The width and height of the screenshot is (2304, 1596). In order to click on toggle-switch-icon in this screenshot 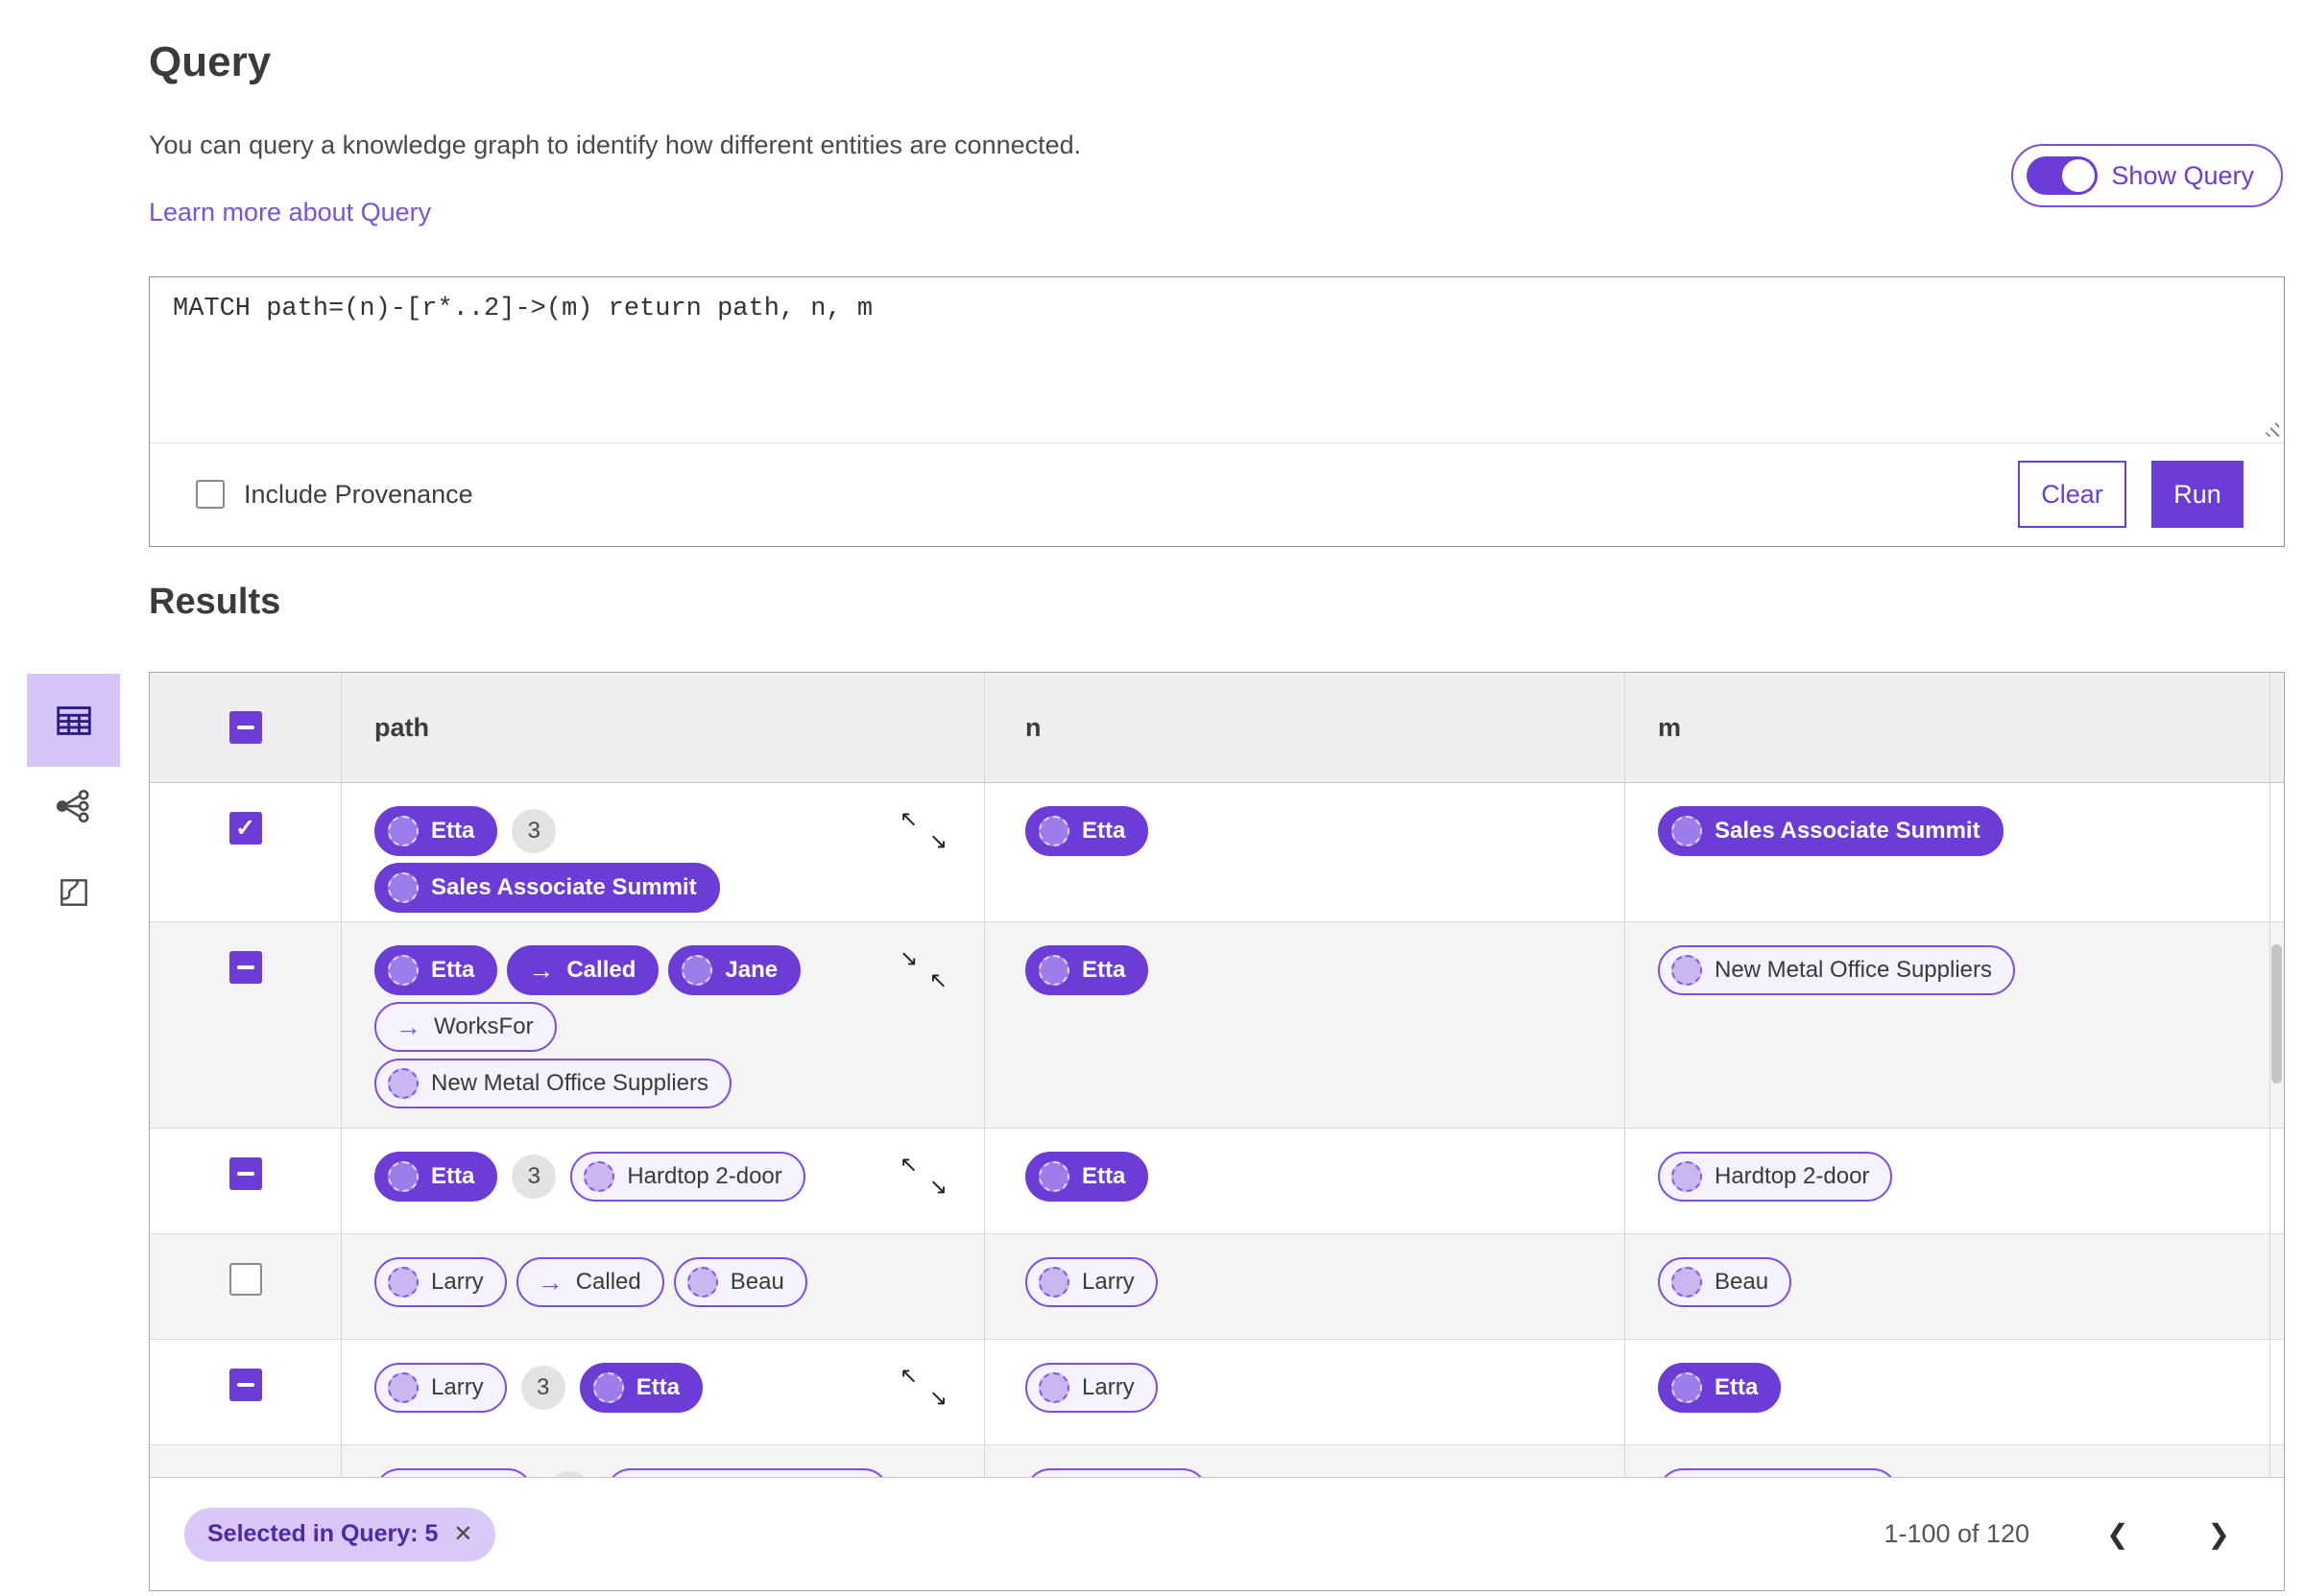, I will do `click(2063, 175)`.